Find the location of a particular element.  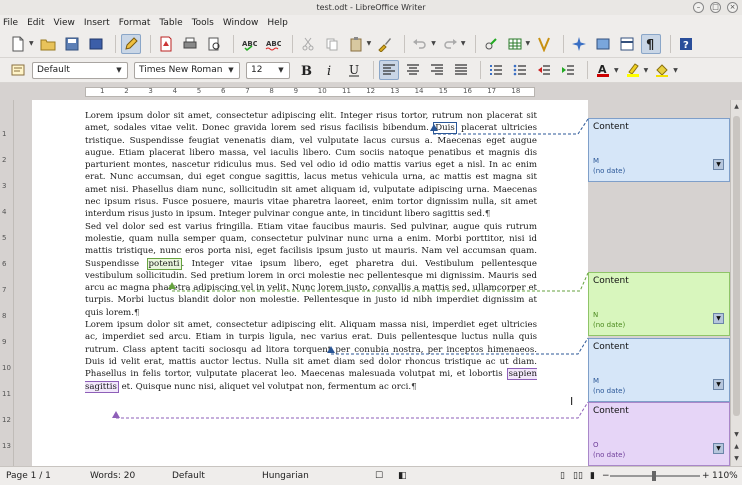

export-pdf-button is located at coordinates (166, 44).